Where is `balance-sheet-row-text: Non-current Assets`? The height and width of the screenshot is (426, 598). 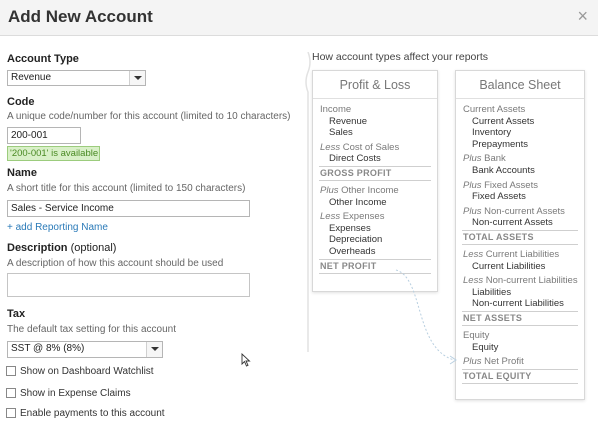 balance-sheet-row-text: Non-current Assets is located at coordinates (524, 211).